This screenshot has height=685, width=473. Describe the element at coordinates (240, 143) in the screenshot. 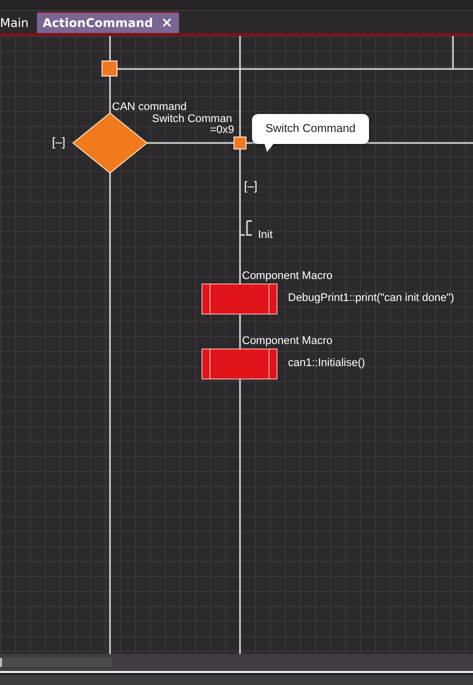

I see `switch-node` at that location.